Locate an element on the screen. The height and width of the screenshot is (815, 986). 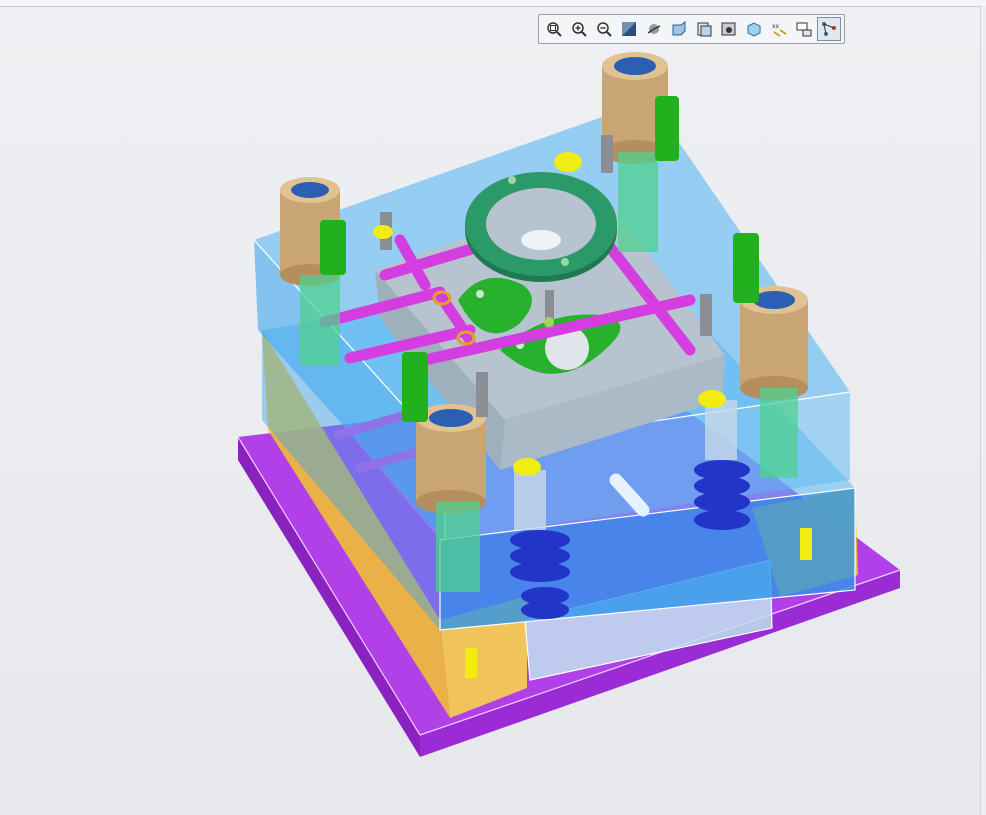
view-orient-button is located at coordinates (679, 29).